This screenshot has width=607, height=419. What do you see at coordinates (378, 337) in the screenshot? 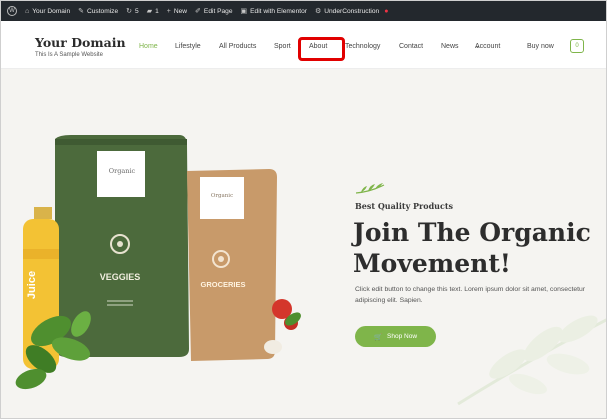
I see `cart-icon: 🛒` at bounding box center [378, 337].